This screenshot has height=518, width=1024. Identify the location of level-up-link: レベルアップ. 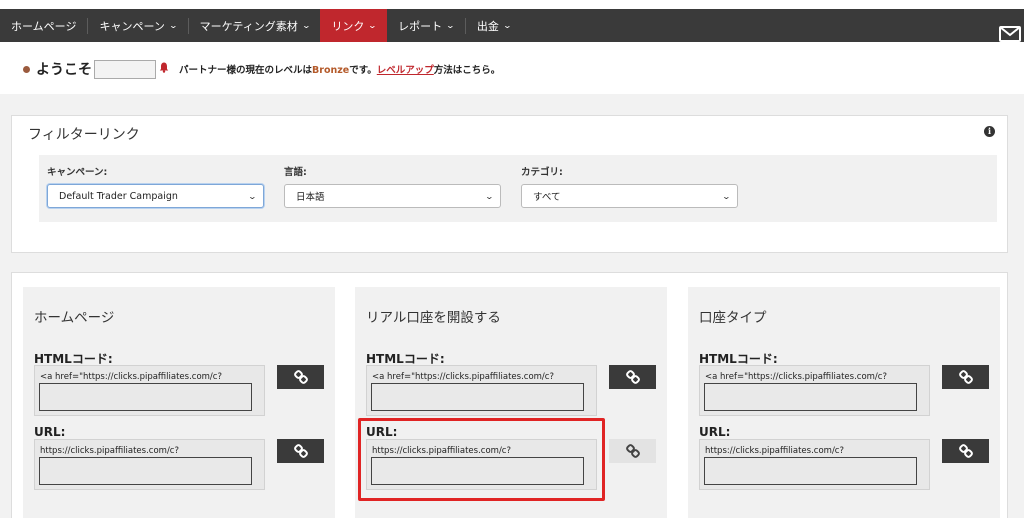
(405, 70).